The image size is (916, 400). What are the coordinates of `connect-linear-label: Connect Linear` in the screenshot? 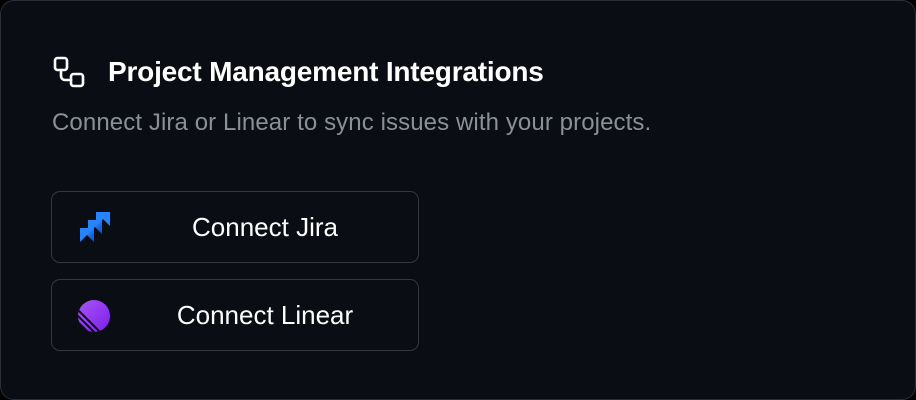 It's located at (265, 314).